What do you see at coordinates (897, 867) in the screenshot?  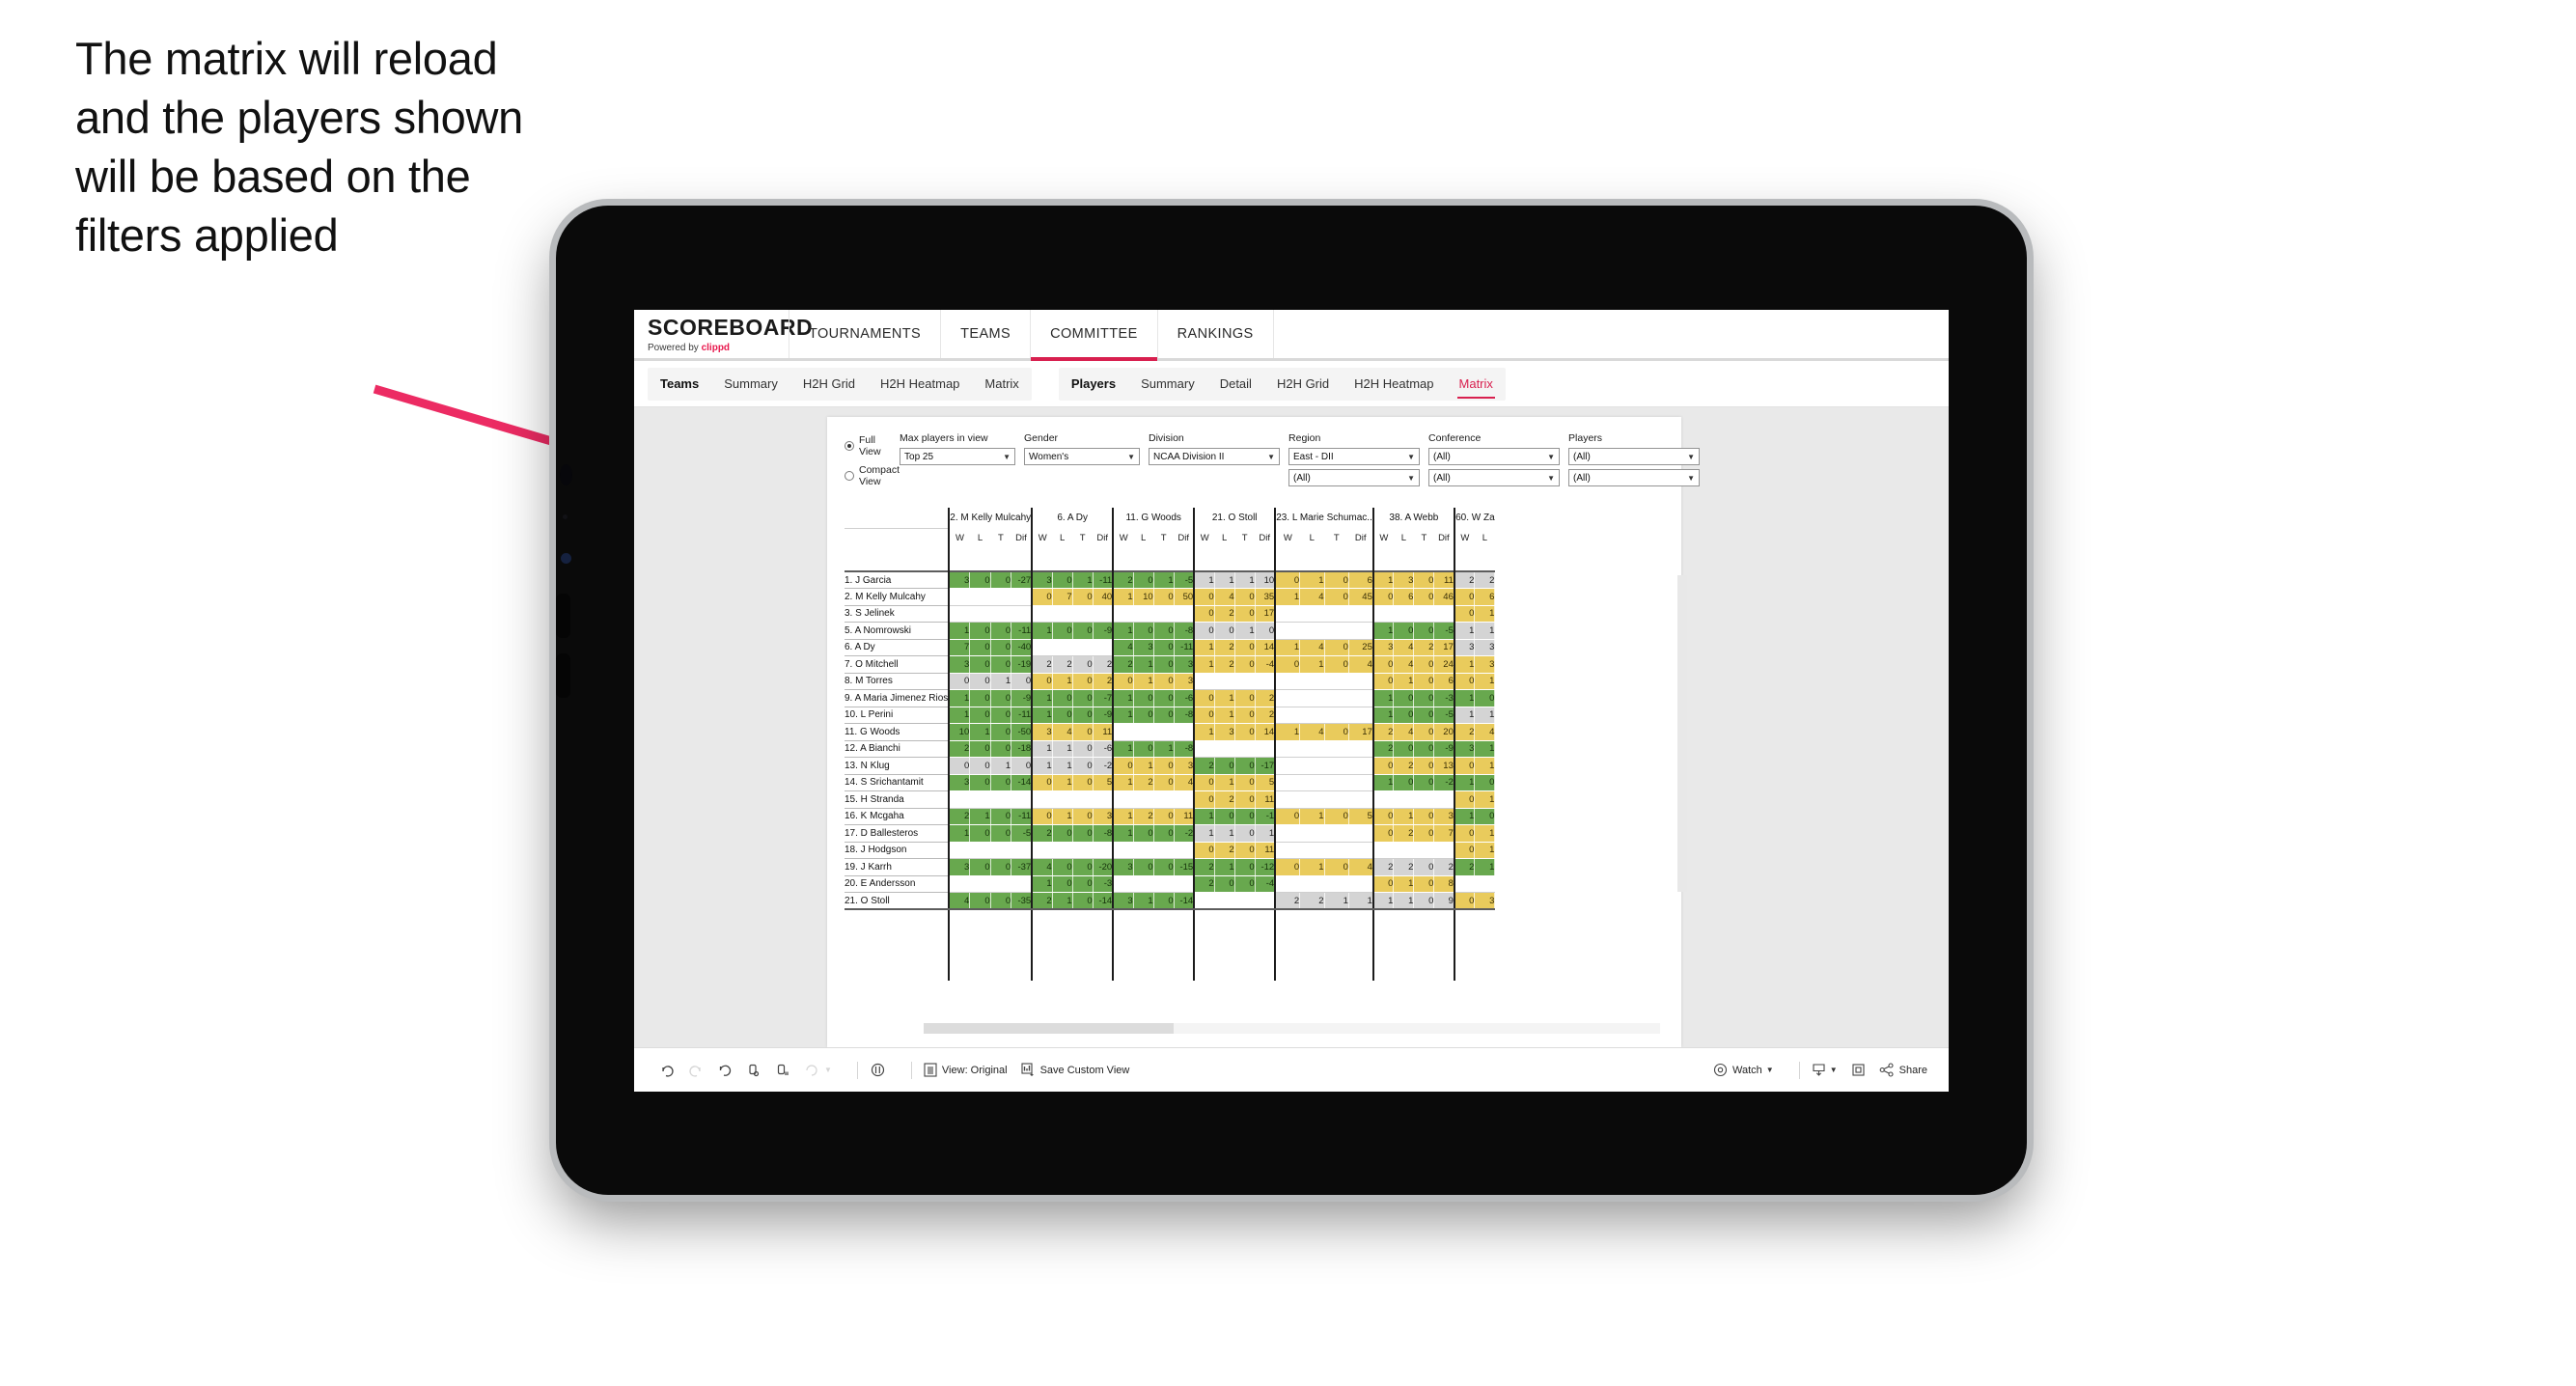 I see `matrix-row-player-name: 19. J Karrh` at bounding box center [897, 867].